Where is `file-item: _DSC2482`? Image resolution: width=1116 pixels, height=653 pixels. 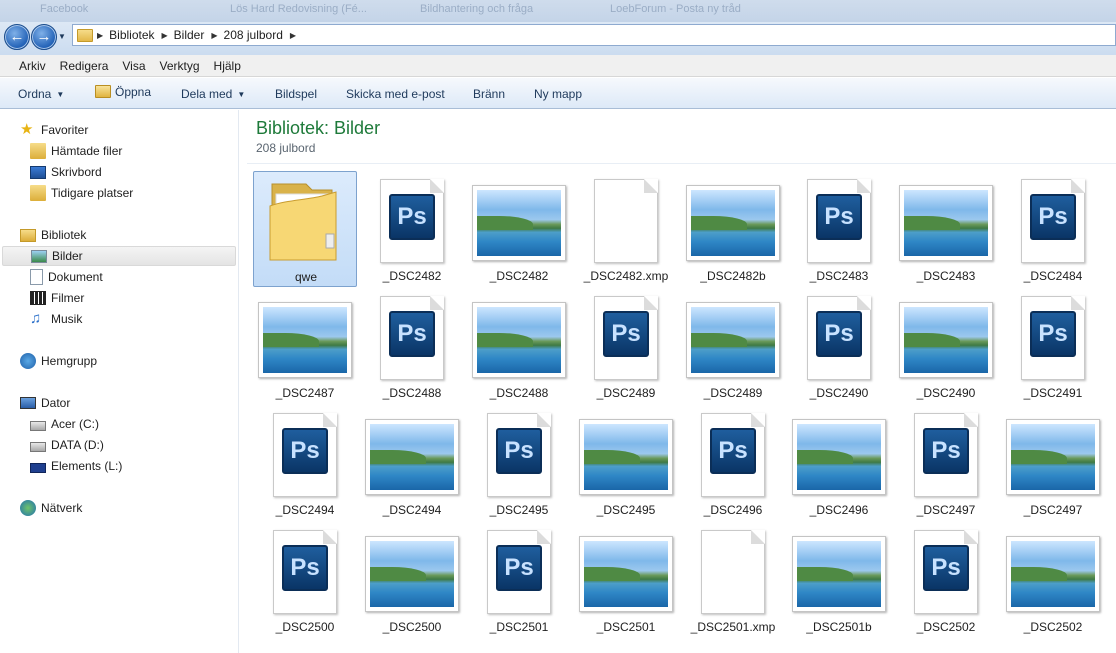 file-item: _DSC2482 is located at coordinates (519, 229).